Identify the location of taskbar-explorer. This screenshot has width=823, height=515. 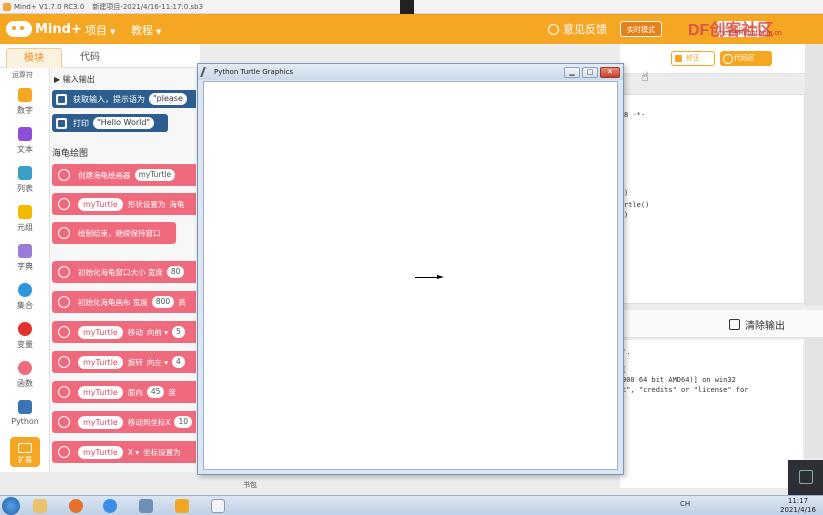
(40, 506).